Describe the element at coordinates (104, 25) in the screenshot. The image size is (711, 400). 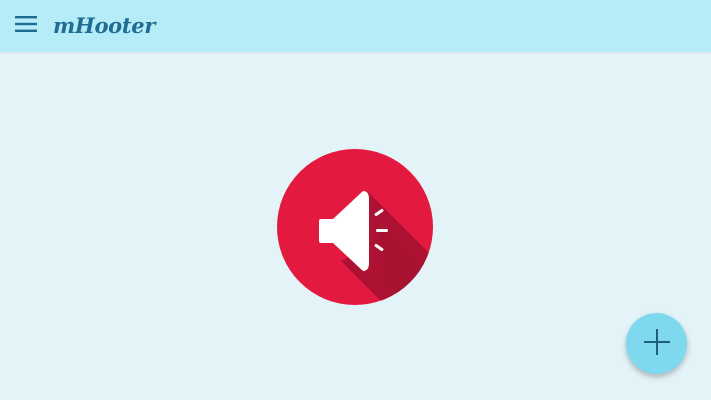
I see `app-title: mHooter` at that location.